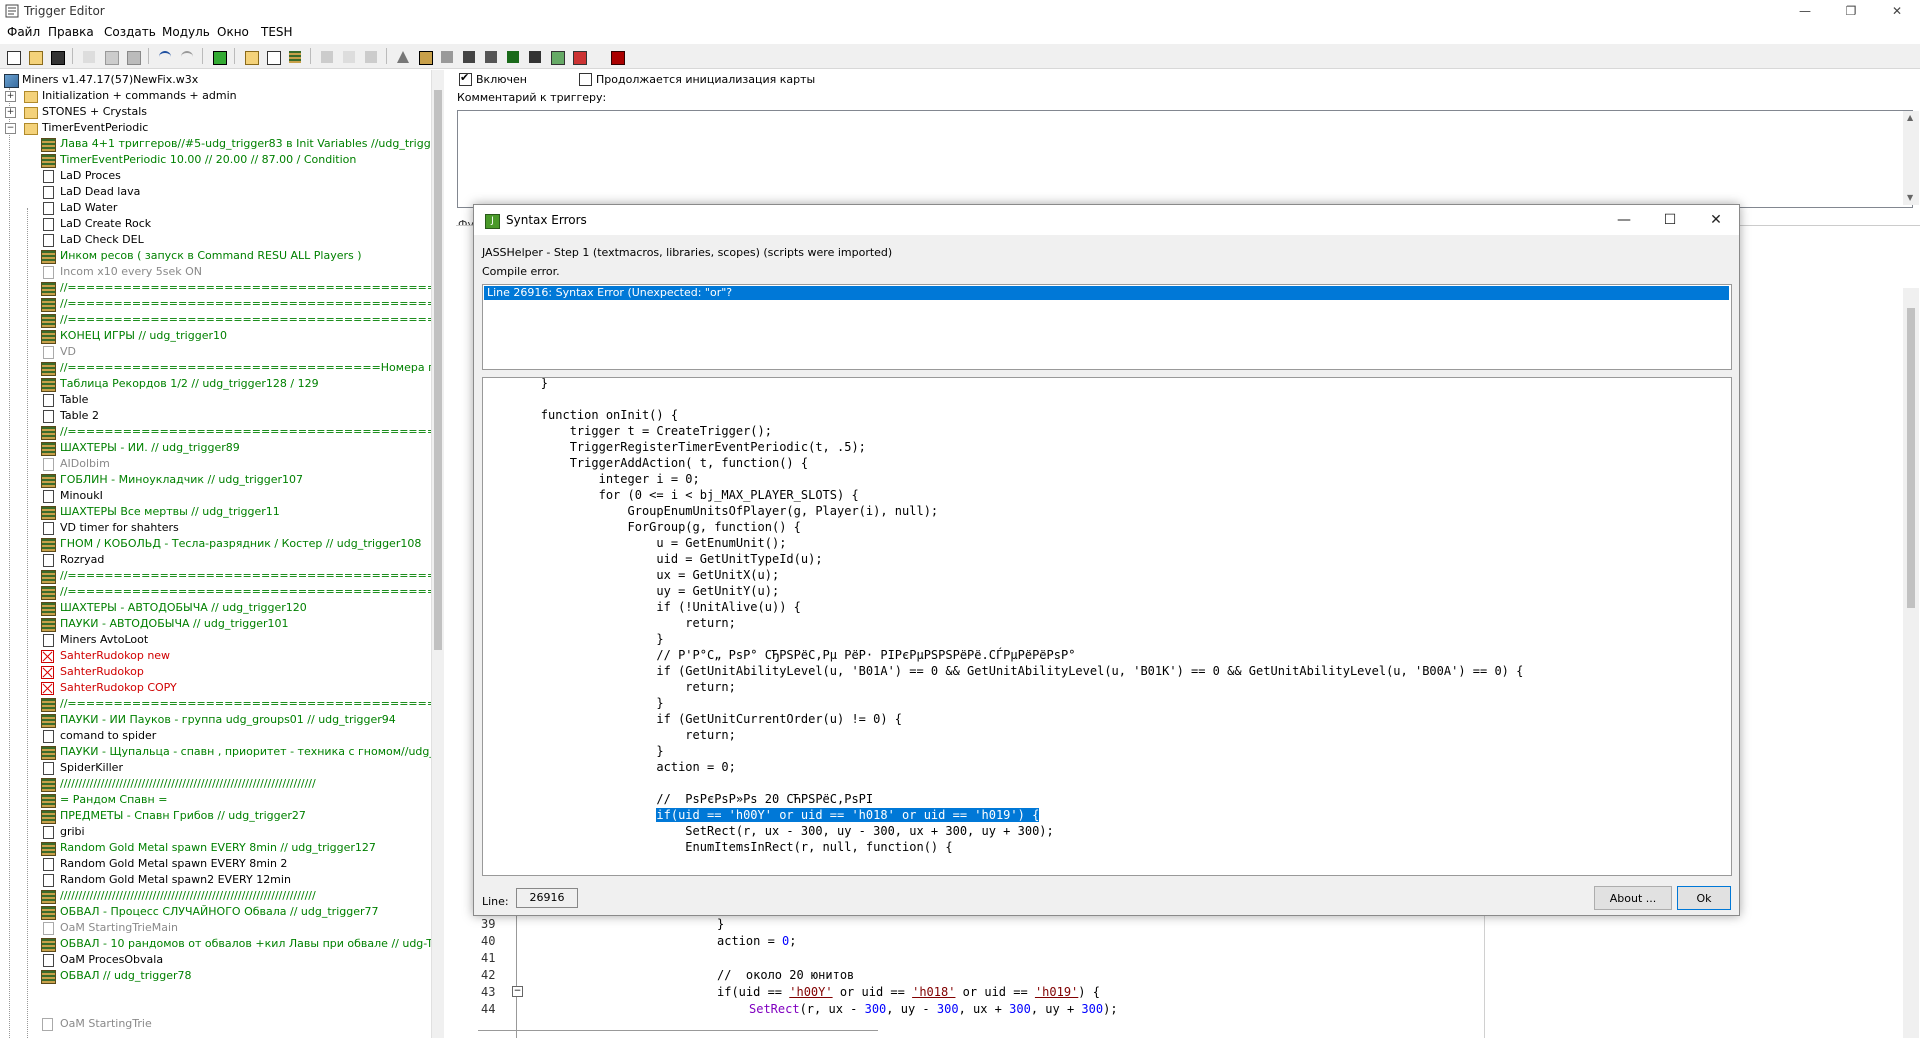 This screenshot has height=1039, width=1920. What do you see at coordinates (591, 479) in the screenshot?
I see `code-view-line: integer i = 0;` at bounding box center [591, 479].